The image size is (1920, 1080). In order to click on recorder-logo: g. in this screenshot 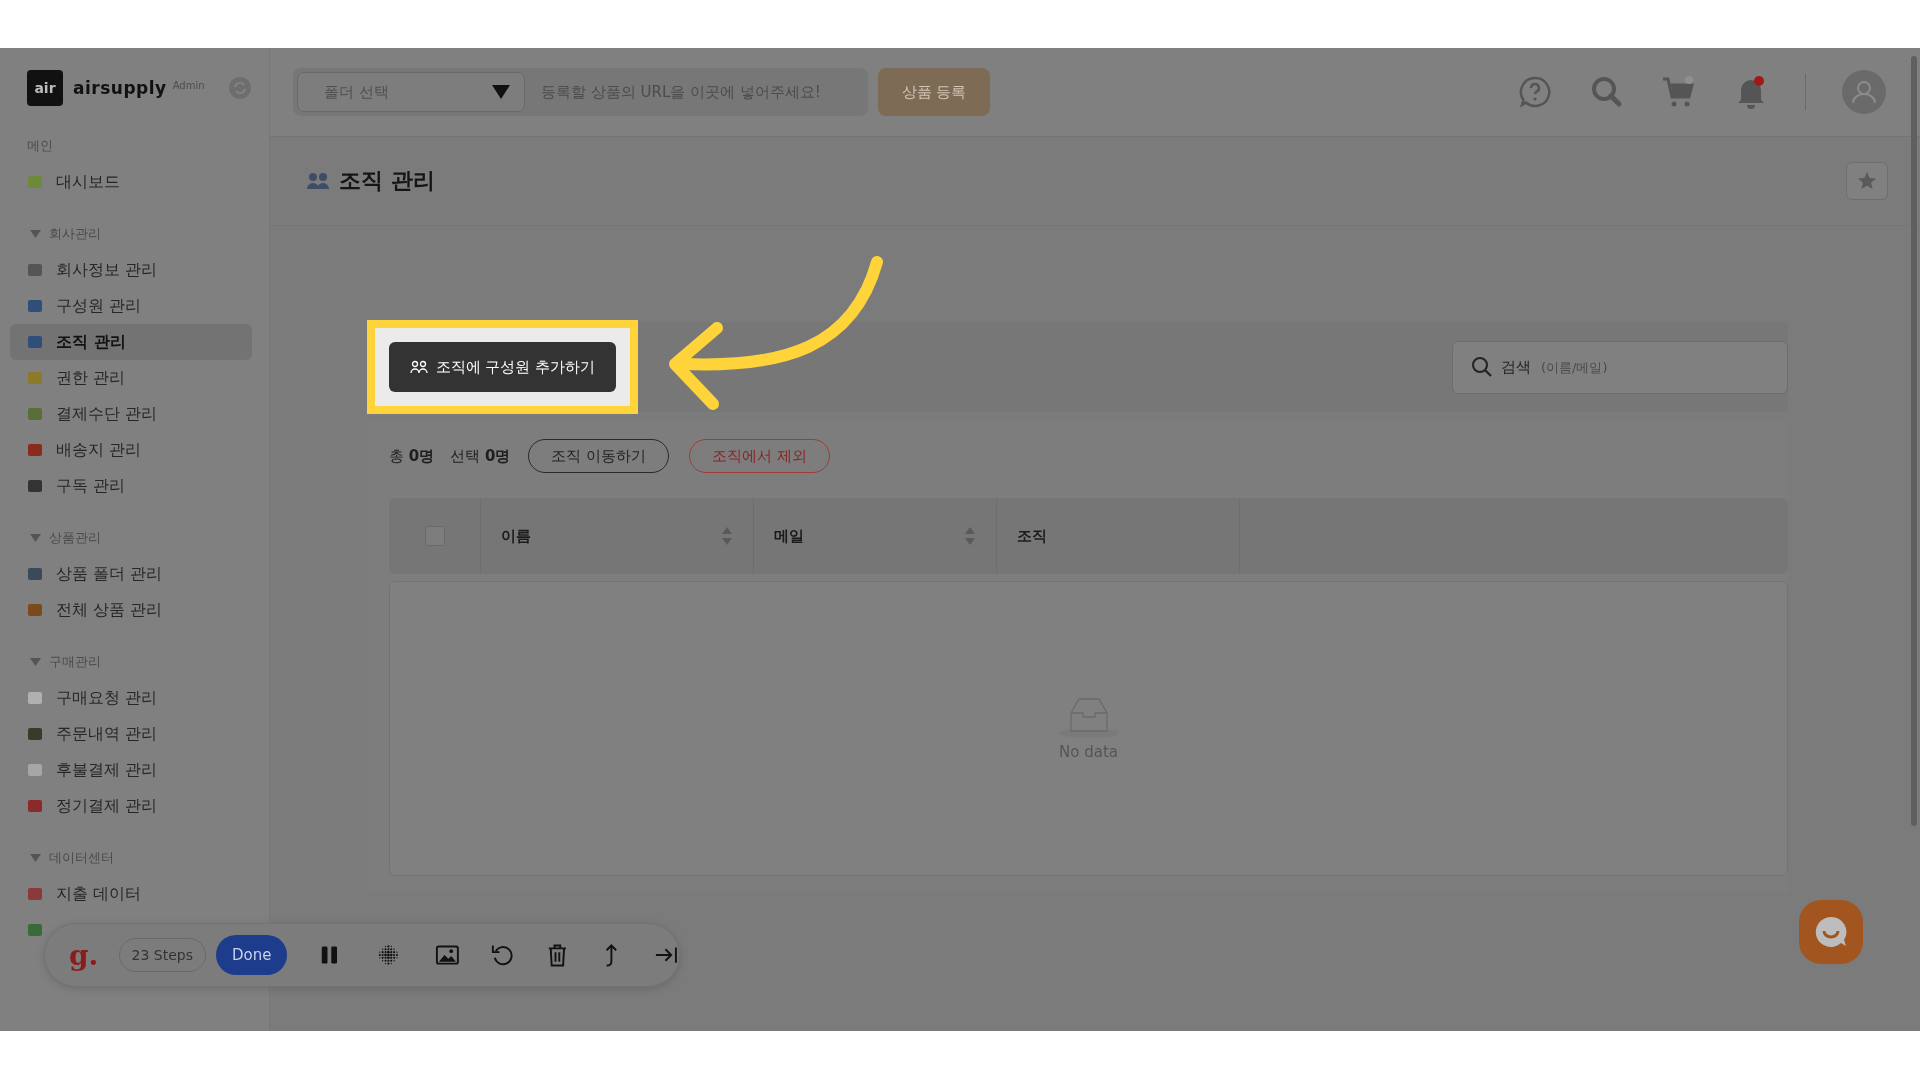, I will do `click(84, 955)`.